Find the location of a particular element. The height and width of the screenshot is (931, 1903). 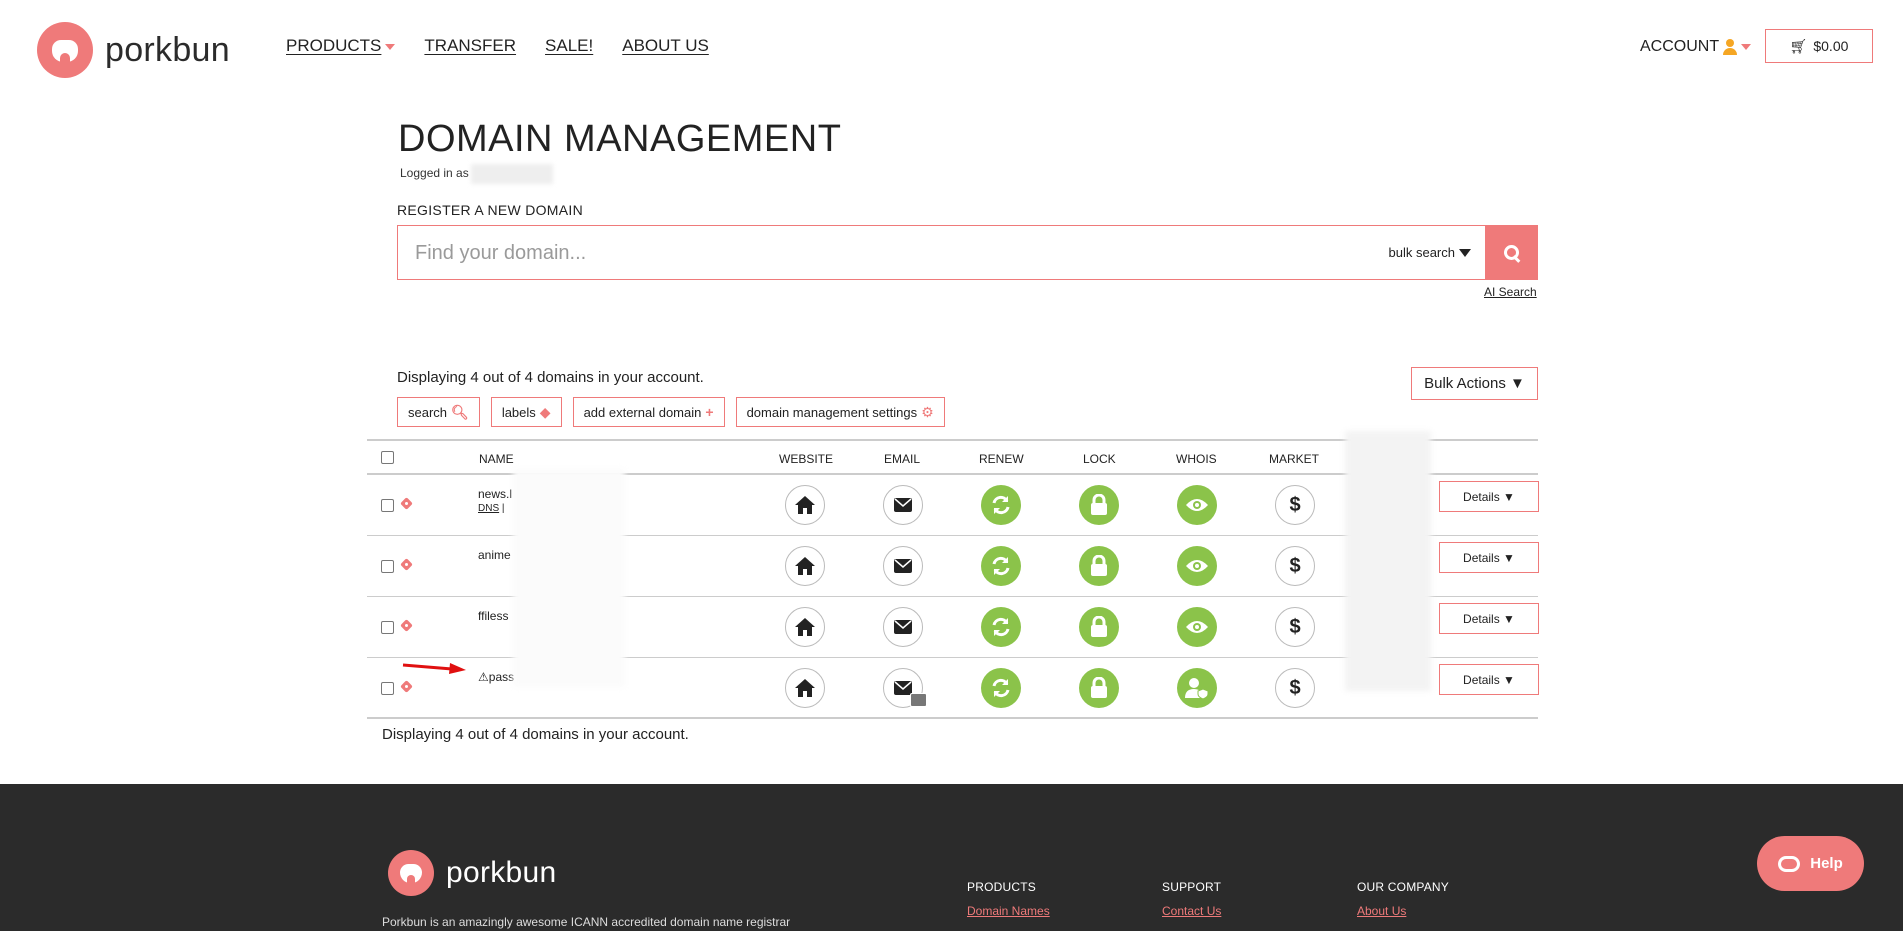

envelope-icon is located at coordinates (903, 505).